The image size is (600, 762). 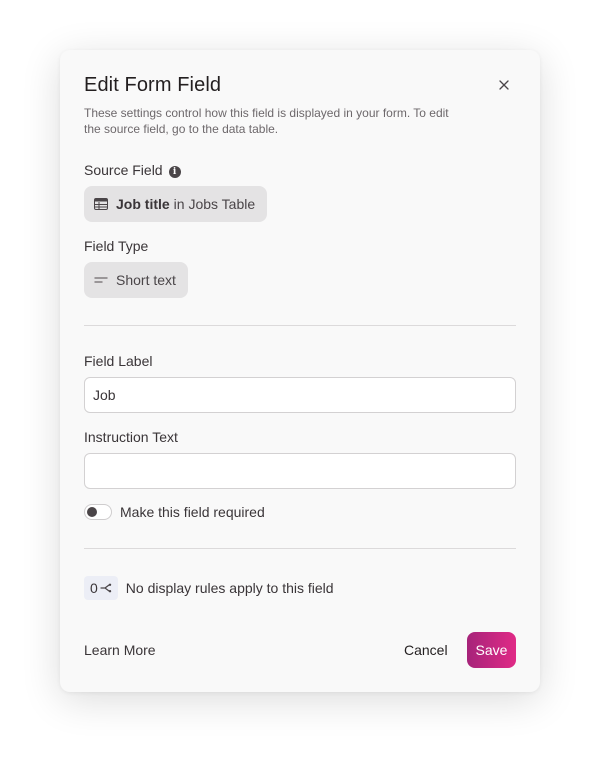 I want to click on display-rules-row: 0 No display rules apply to this field, so click(x=209, y=588).